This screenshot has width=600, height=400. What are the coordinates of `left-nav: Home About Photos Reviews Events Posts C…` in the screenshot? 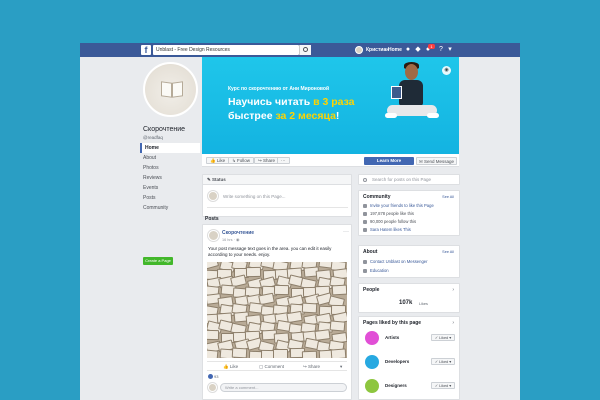 It's located at (170, 178).